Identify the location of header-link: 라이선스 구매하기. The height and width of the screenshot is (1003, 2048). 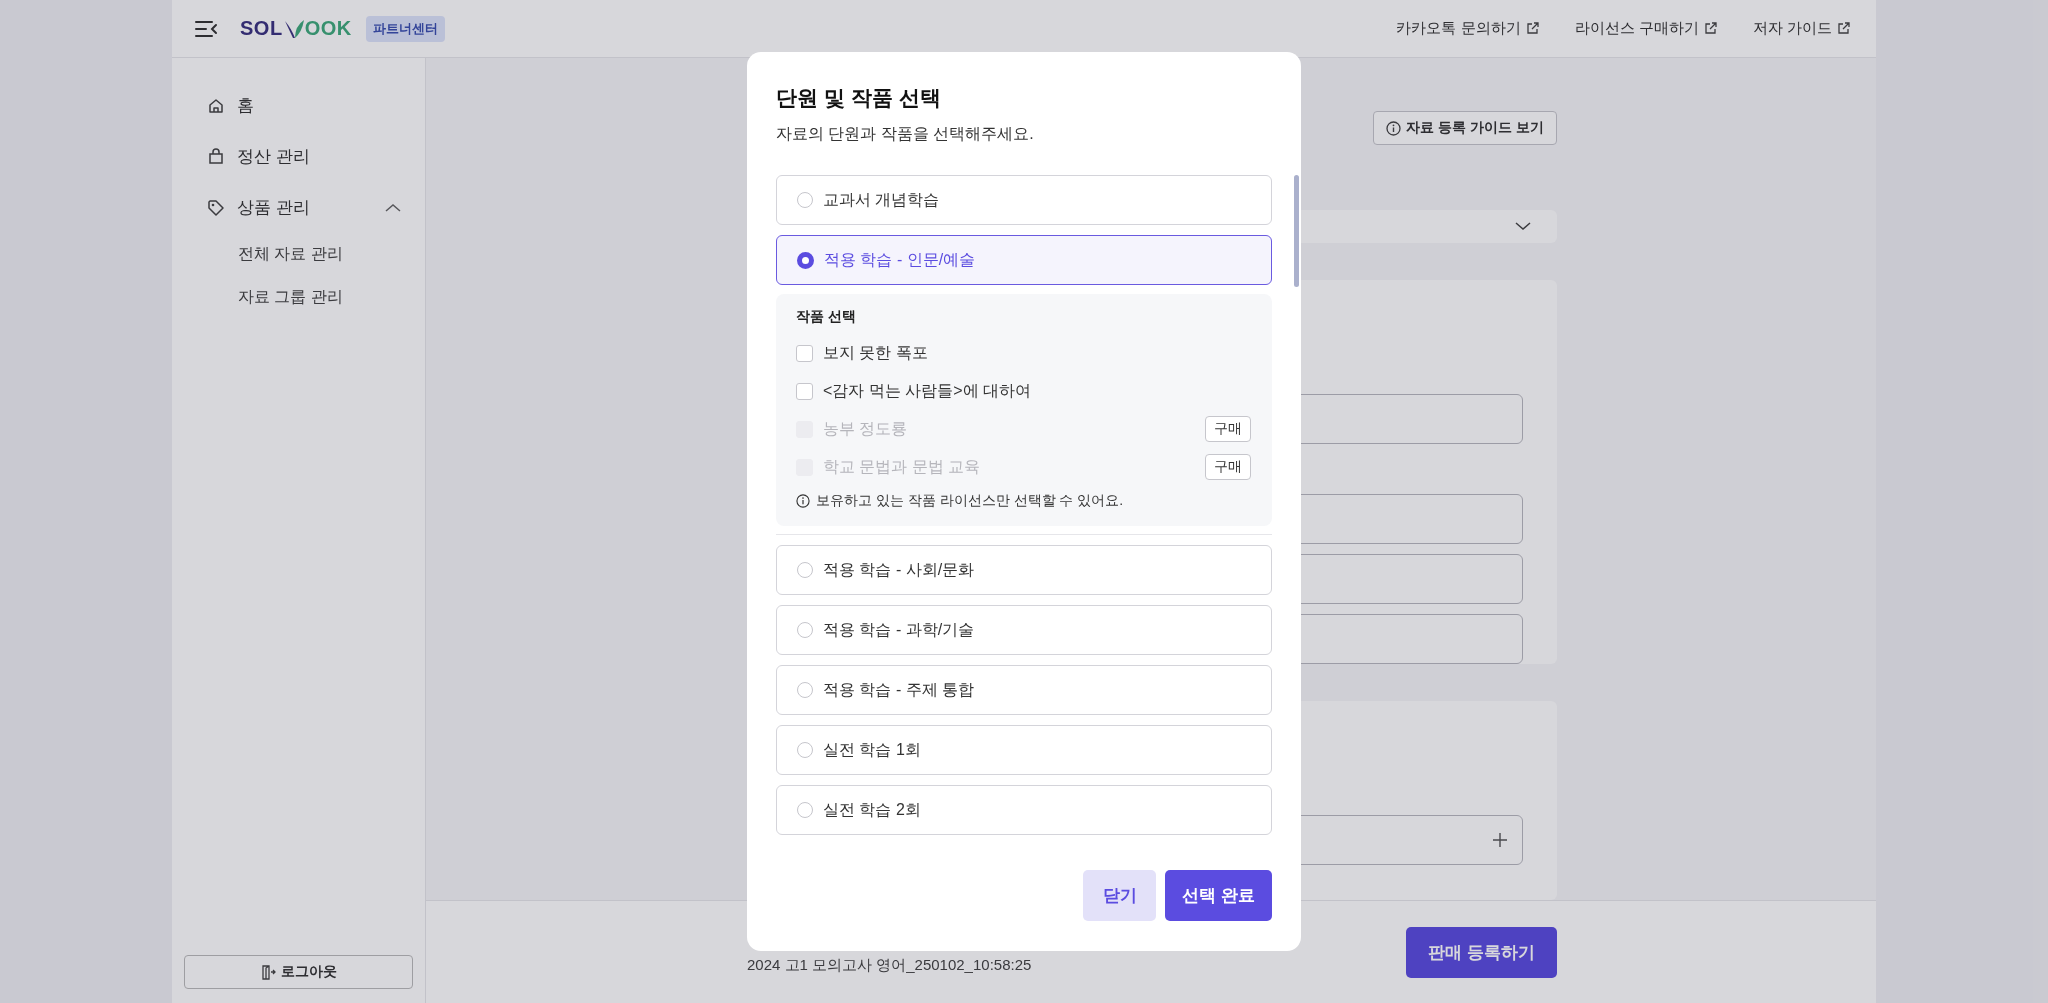
(1645, 28).